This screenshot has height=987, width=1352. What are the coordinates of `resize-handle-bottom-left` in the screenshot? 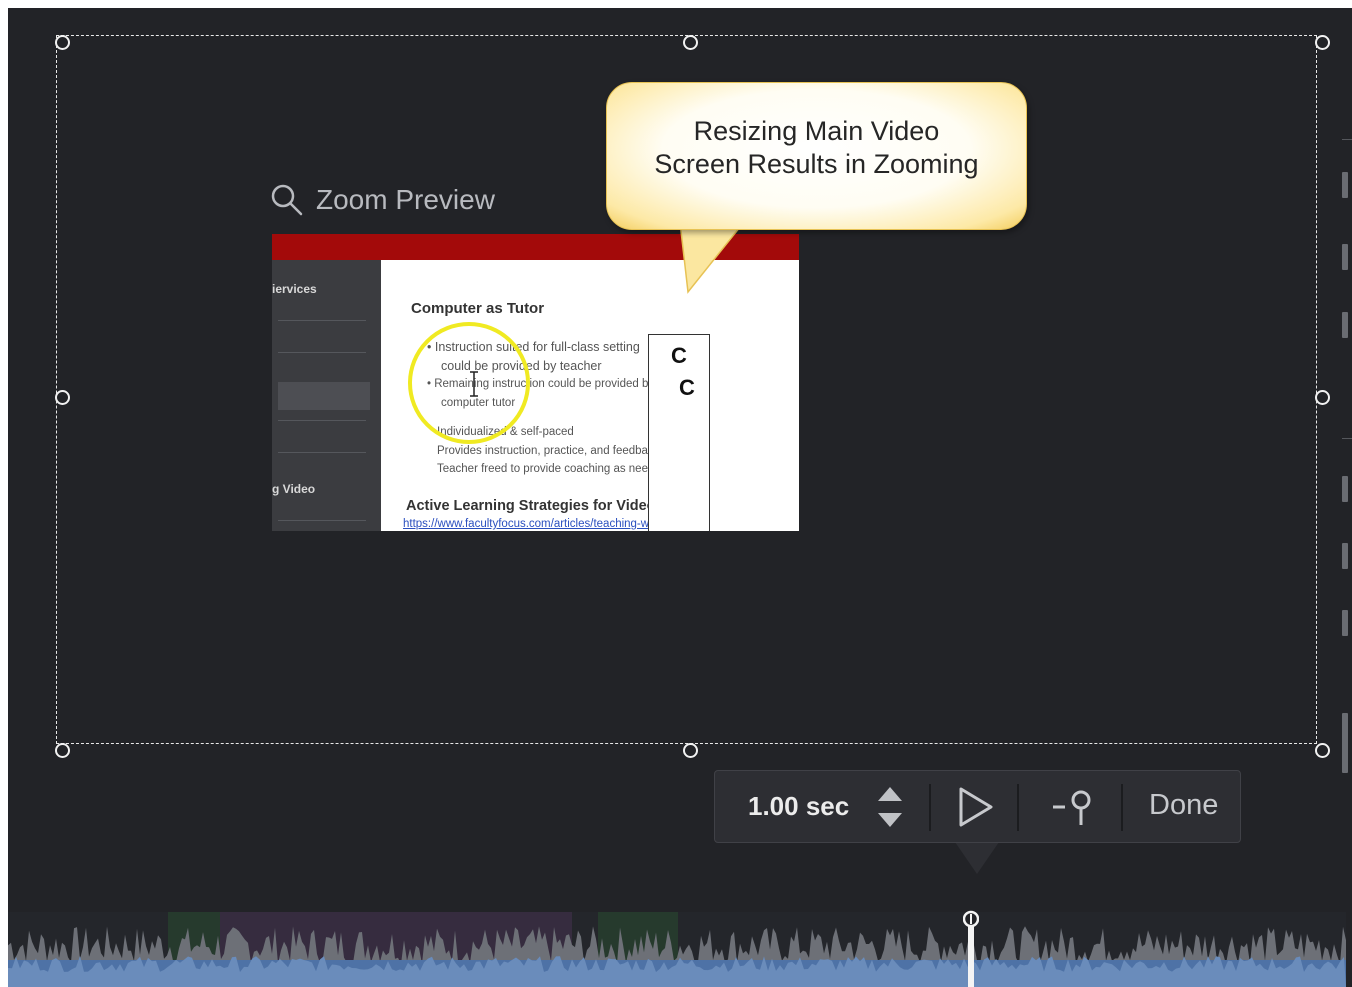 It's located at (62, 750).